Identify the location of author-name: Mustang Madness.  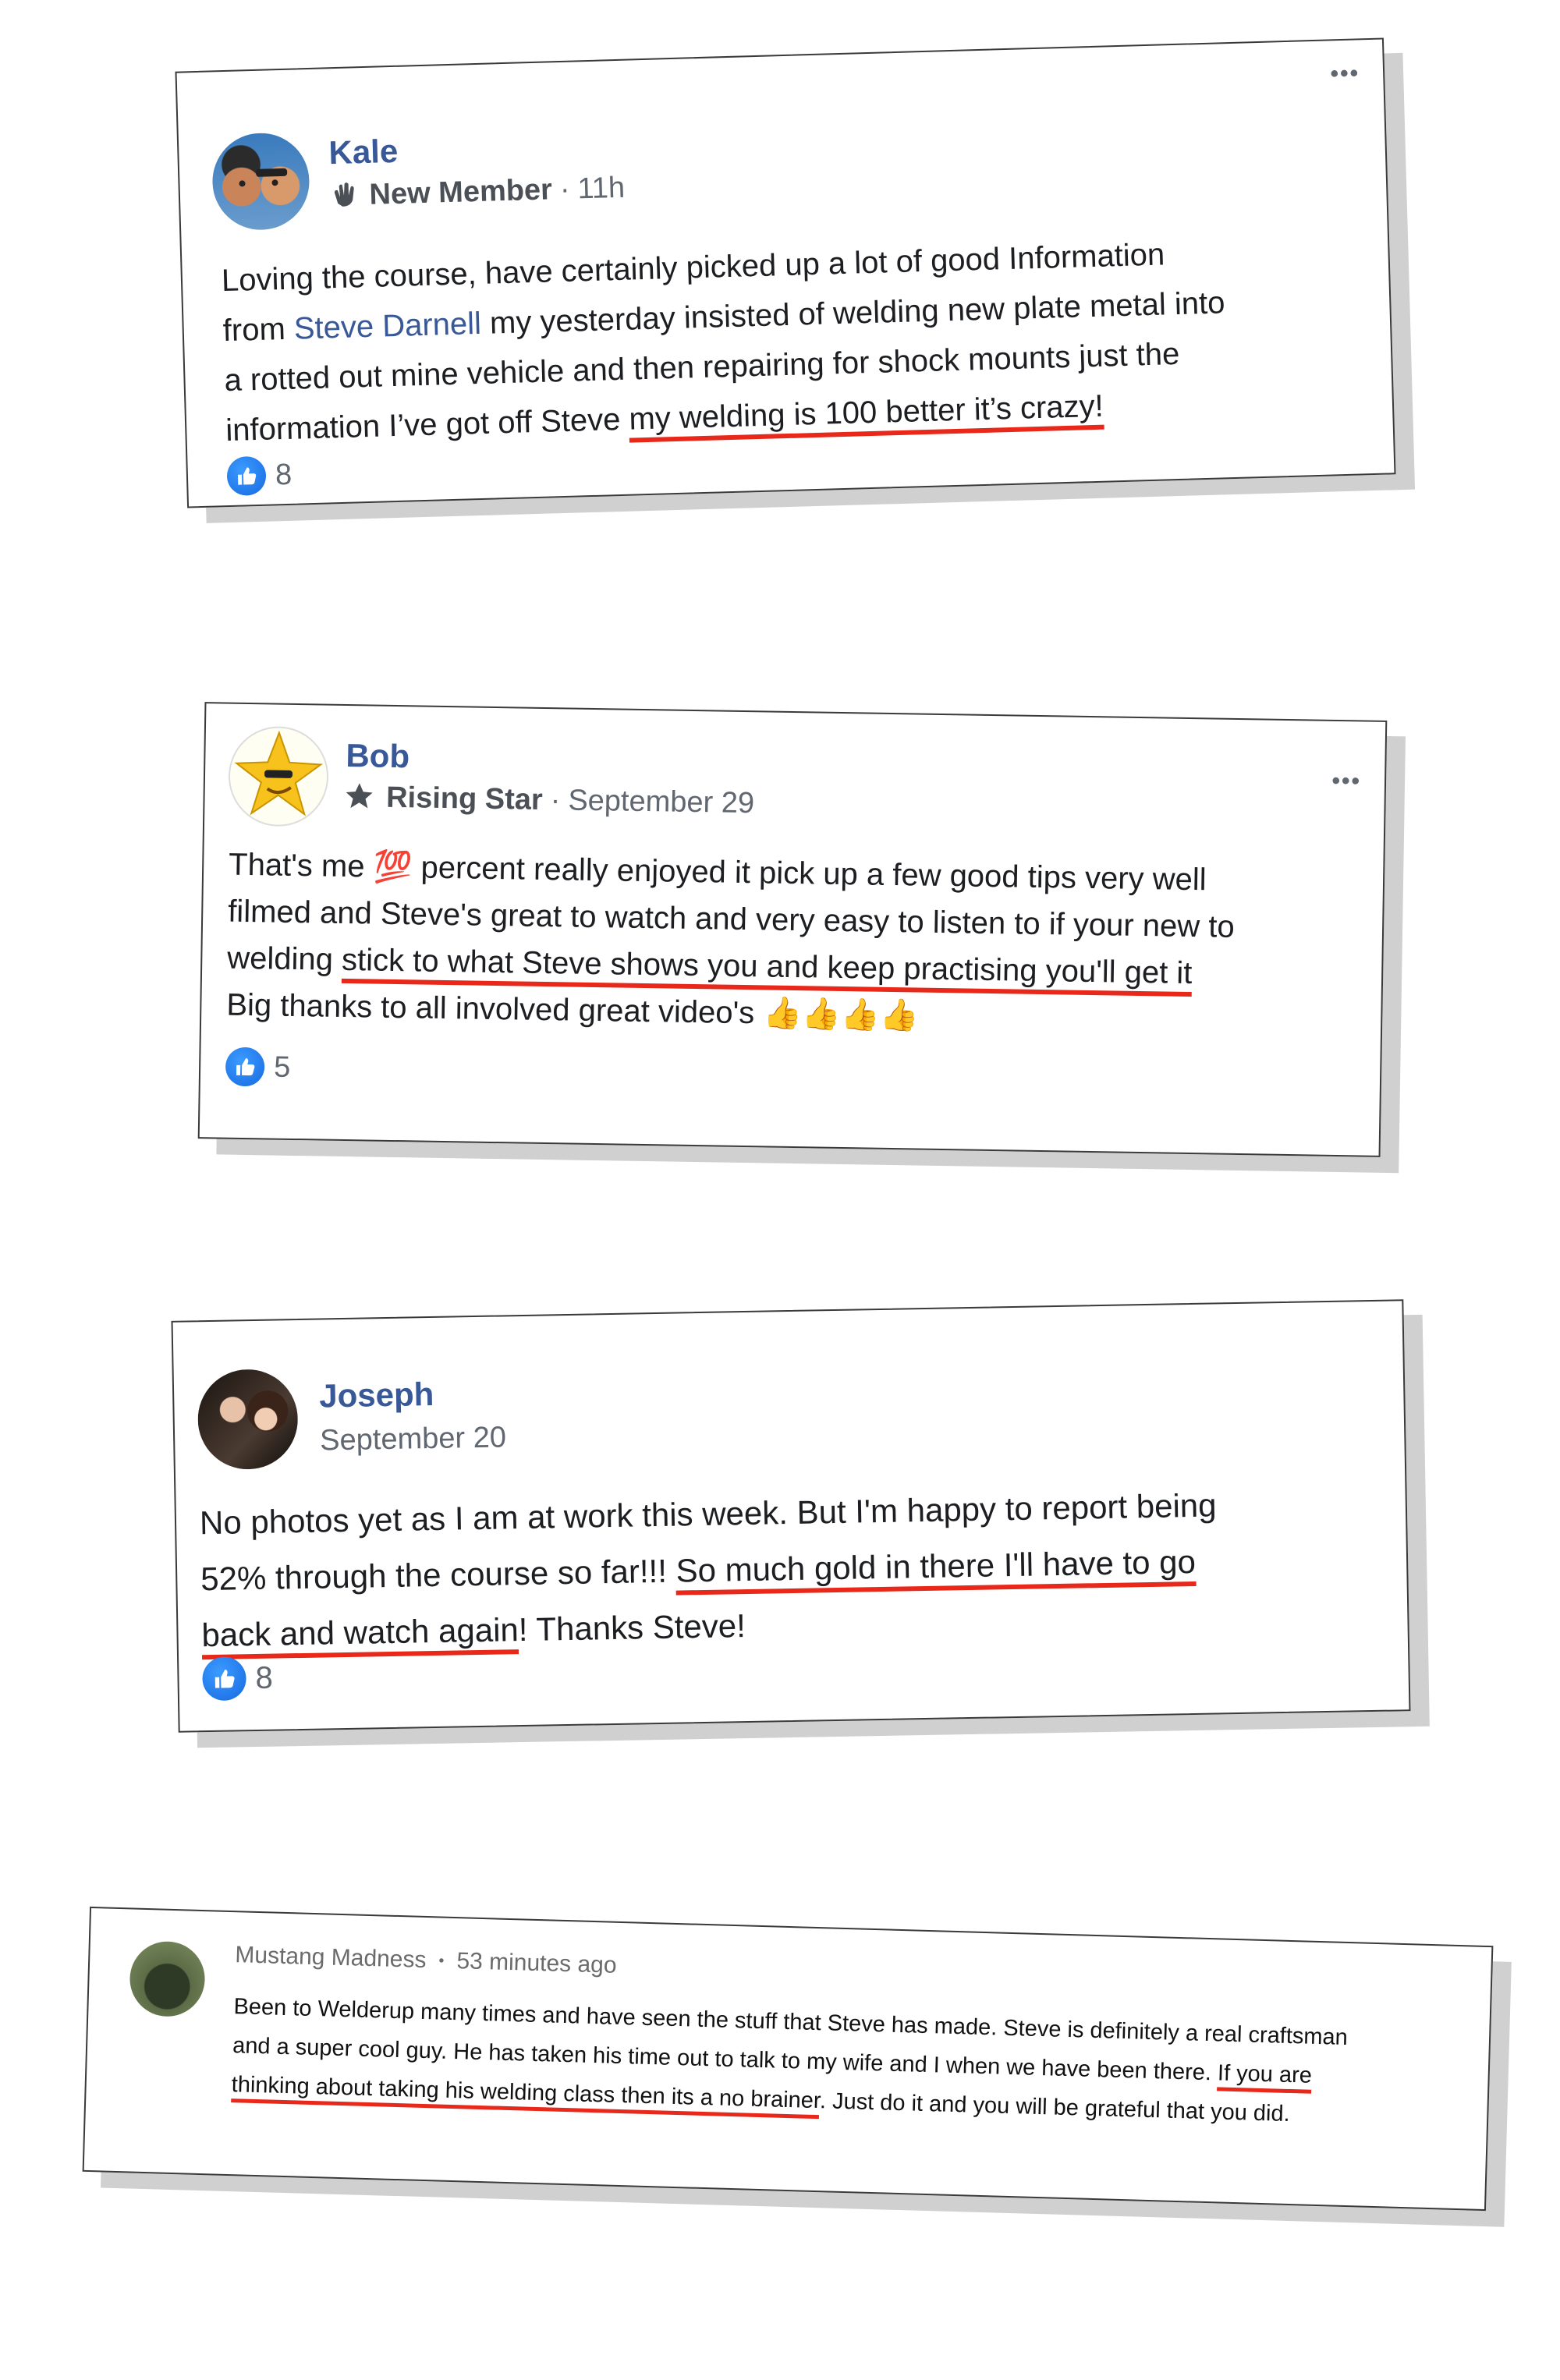
(331, 1958).